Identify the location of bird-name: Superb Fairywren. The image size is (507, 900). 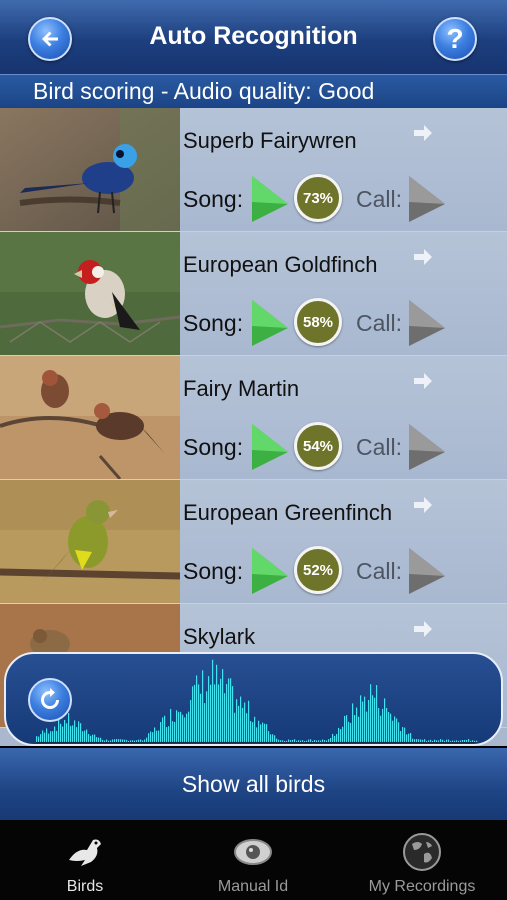
(270, 140).